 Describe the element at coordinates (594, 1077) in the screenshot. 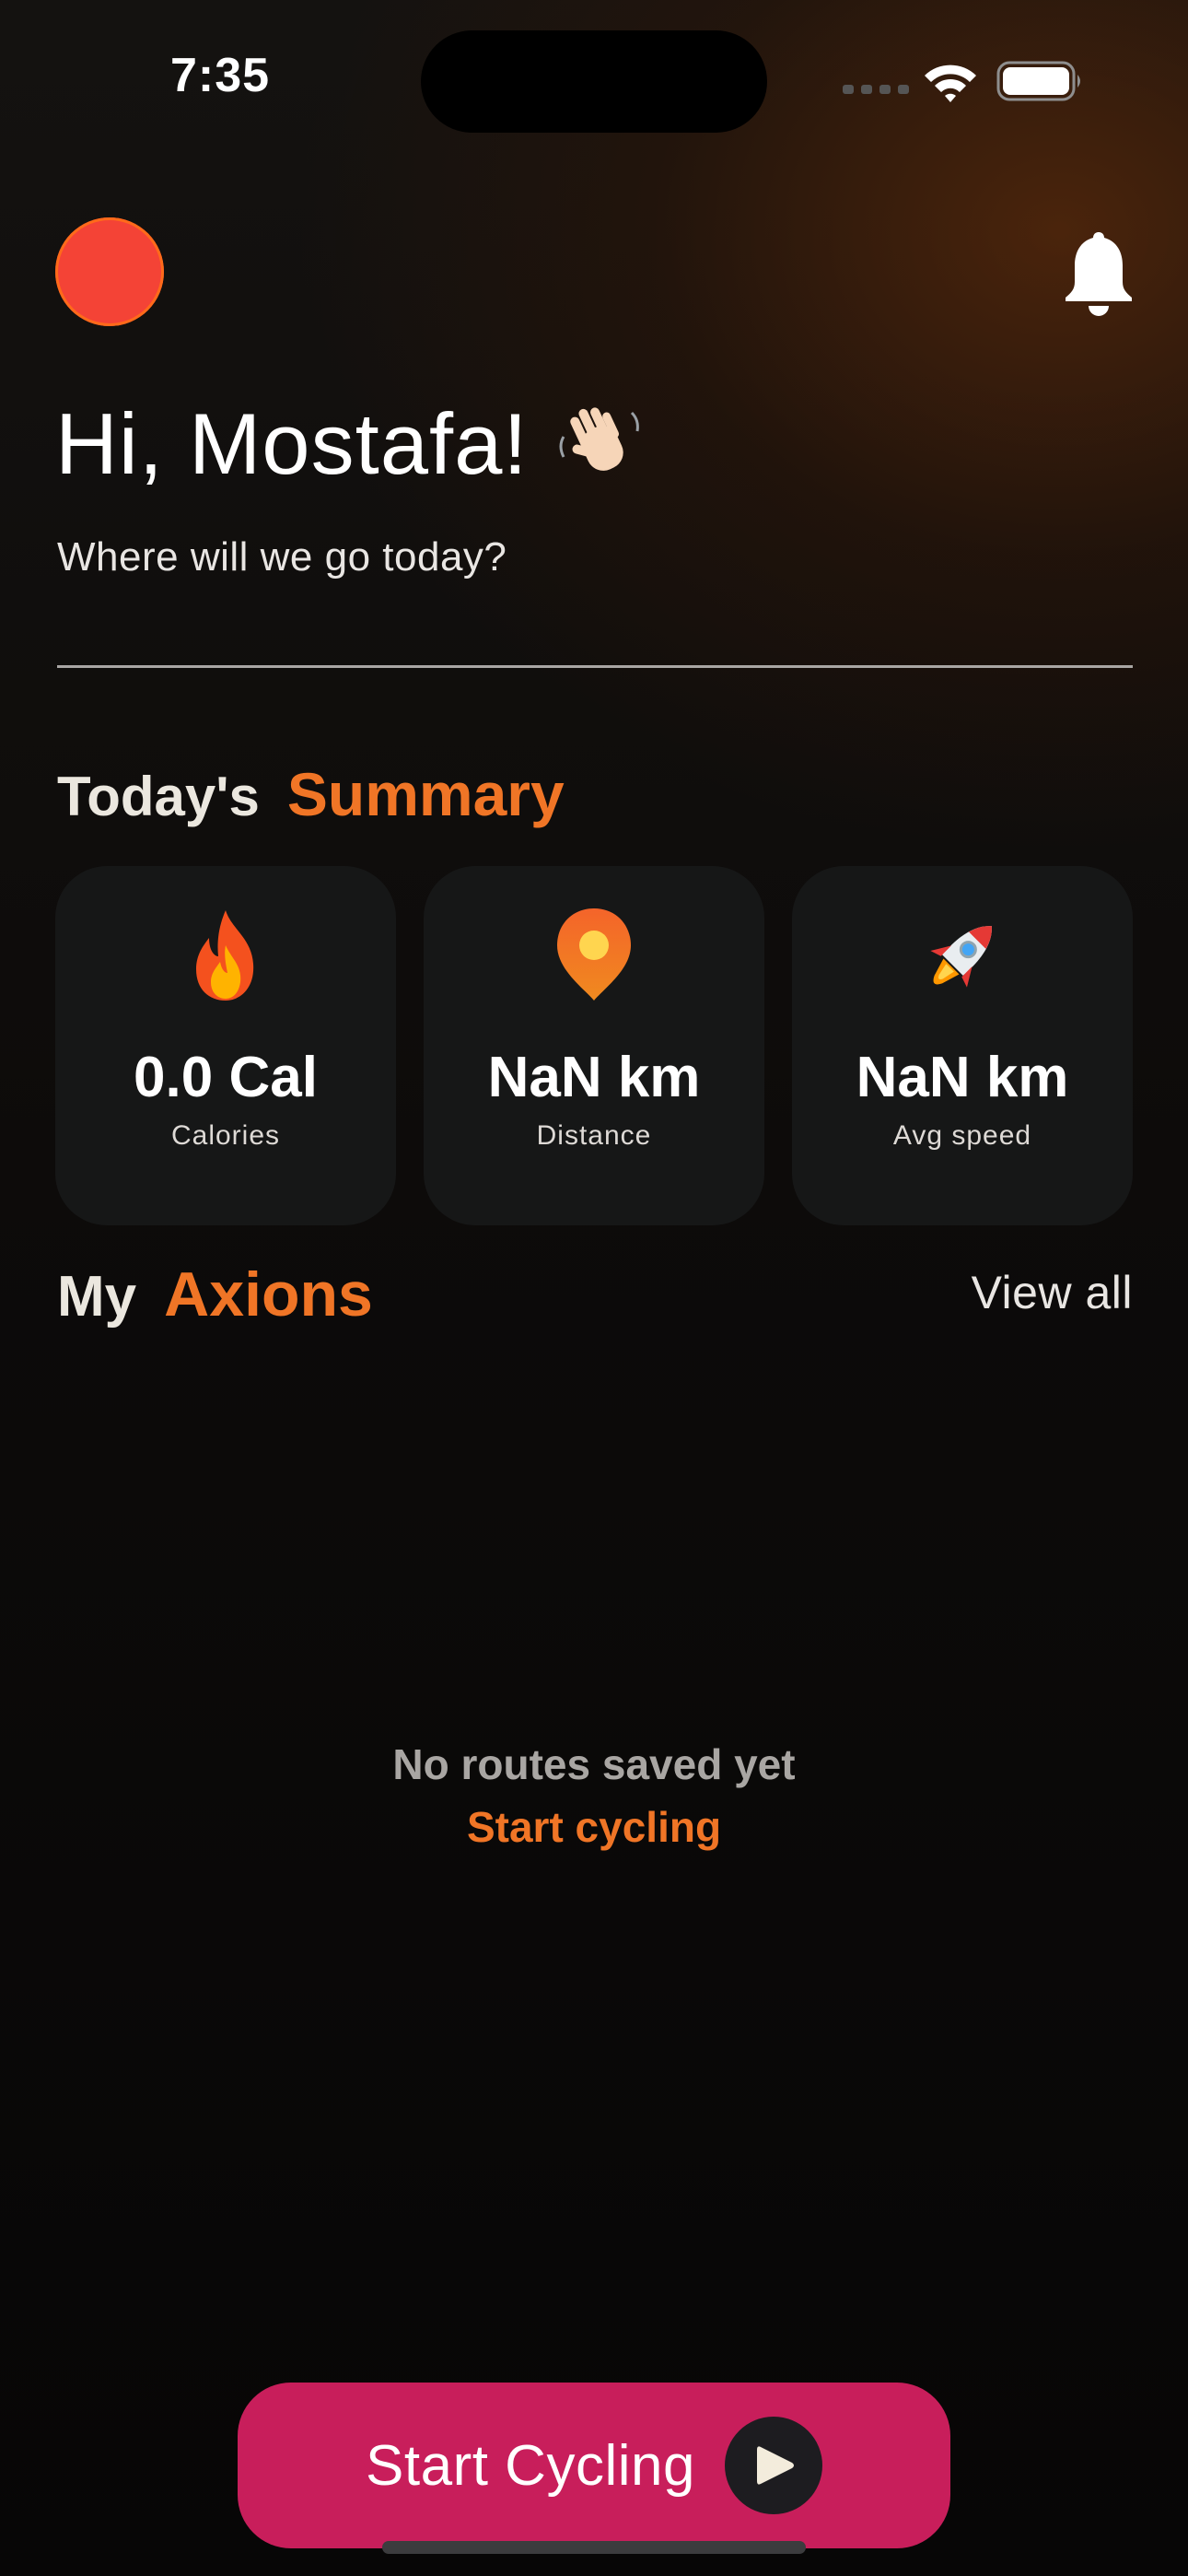

I see `distance-value: NaN km` at that location.